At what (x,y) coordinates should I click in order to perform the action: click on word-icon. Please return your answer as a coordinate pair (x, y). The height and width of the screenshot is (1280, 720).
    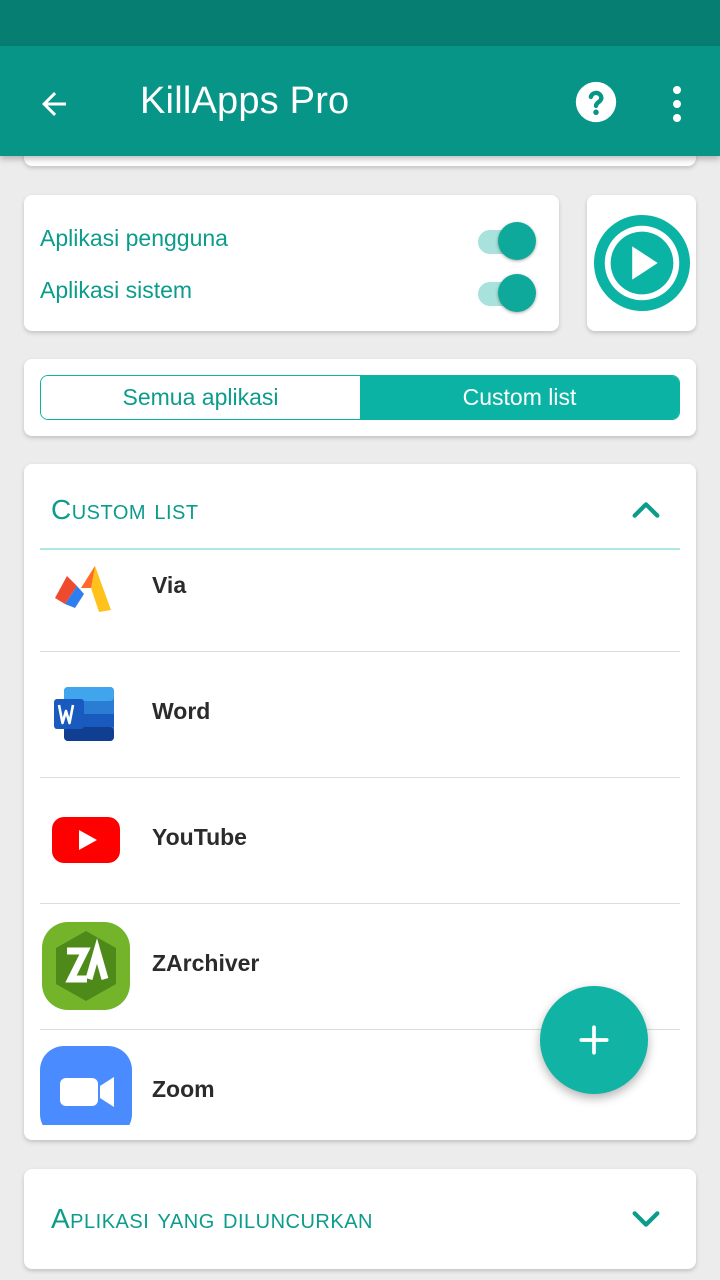
    Looking at the image, I should click on (86, 714).